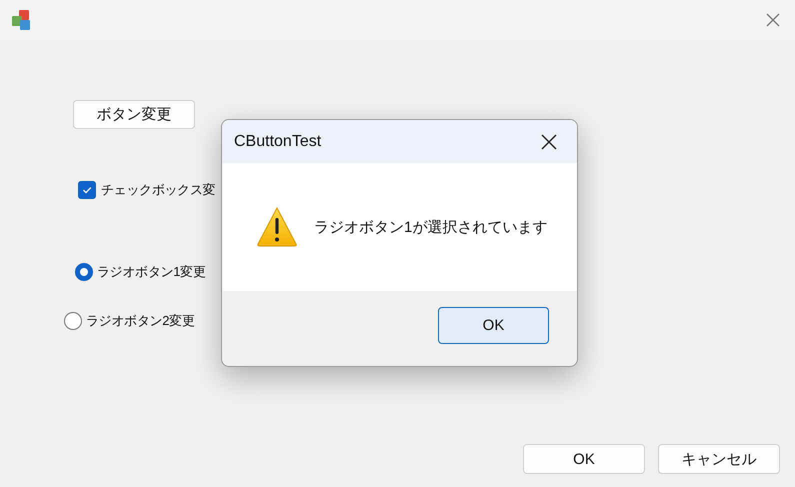 Image resolution: width=795 pixels, height=487 pixels. I want to click on radio-label: ラジオボタン1変更, so click(151, 272).